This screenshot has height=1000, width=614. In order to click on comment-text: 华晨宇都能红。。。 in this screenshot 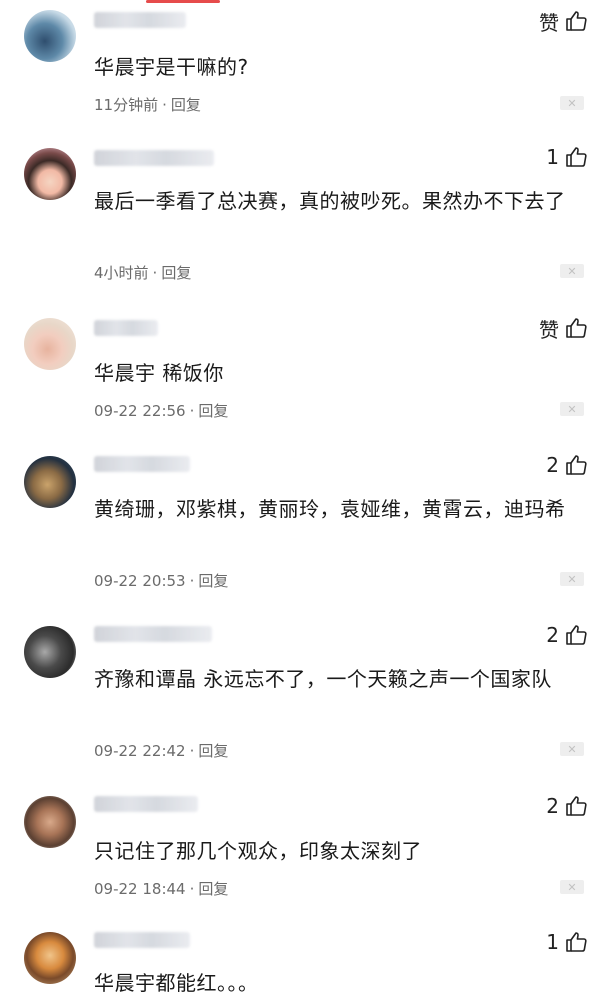, I will do `click(176, 983)`.